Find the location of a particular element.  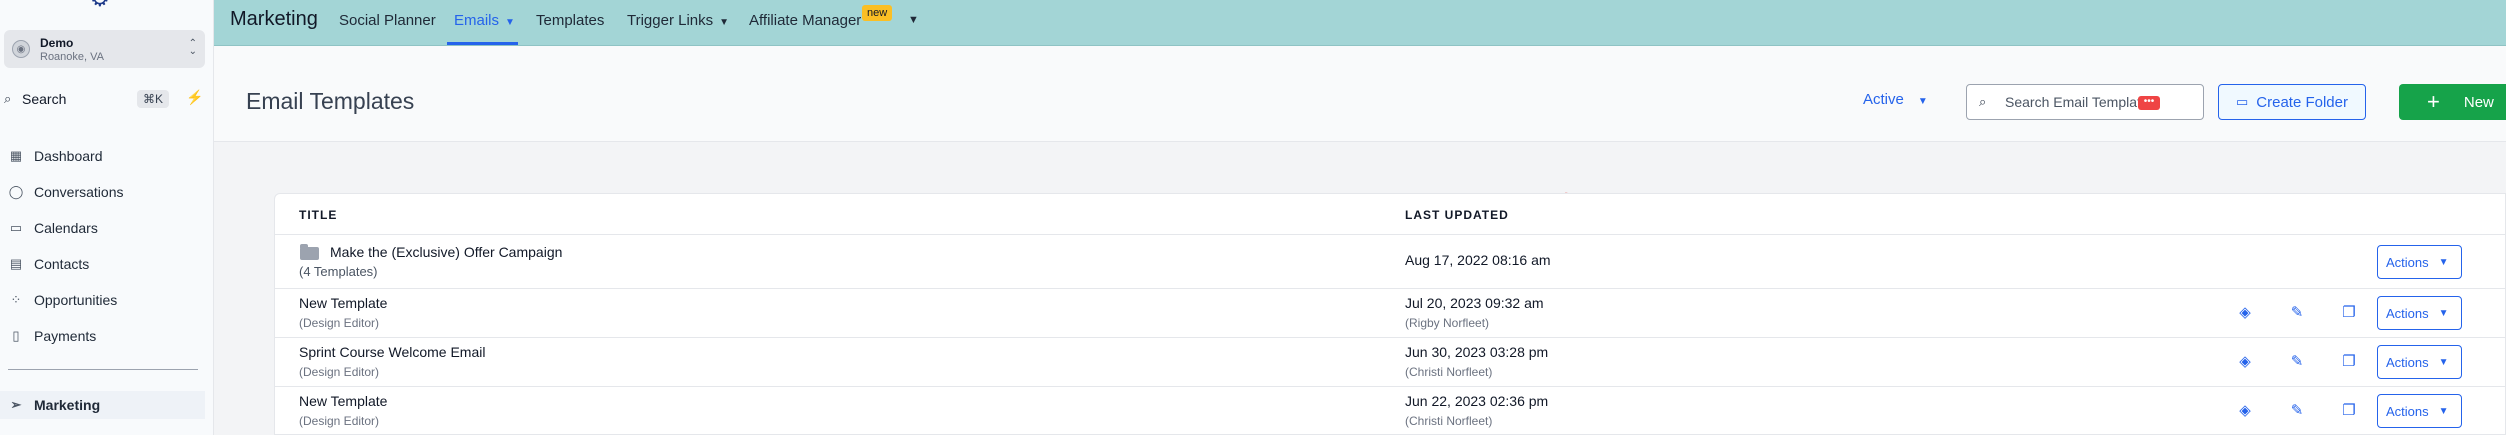

payments-icon: ▯ is located at coordinates (16, 335).